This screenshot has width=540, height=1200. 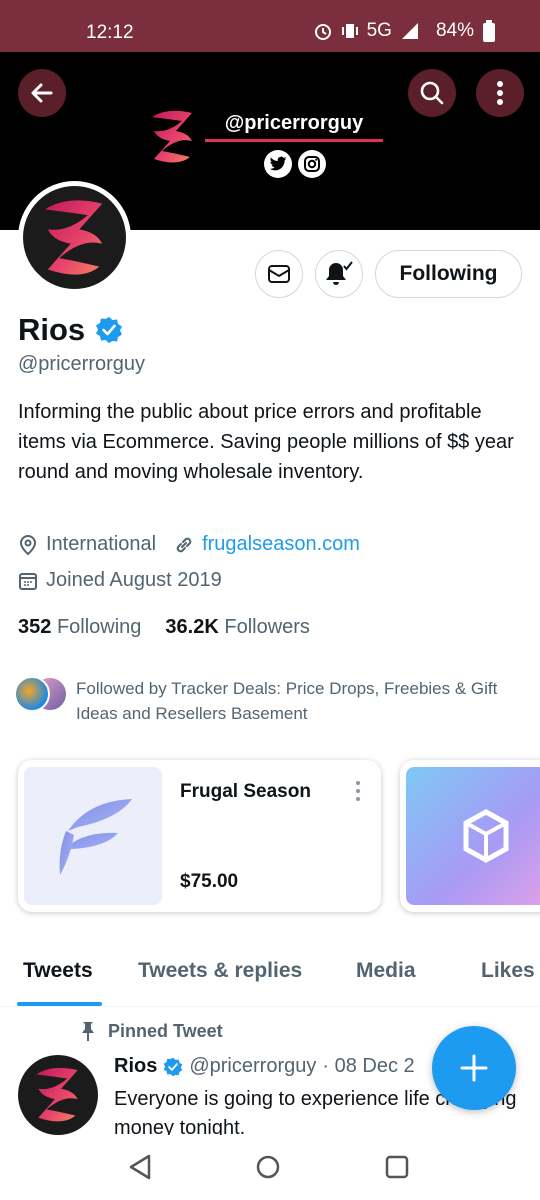 What do you see at coordinates (312, 164) in the screenshot?
I see `instagram-icon` at bounding box center [312, 164].